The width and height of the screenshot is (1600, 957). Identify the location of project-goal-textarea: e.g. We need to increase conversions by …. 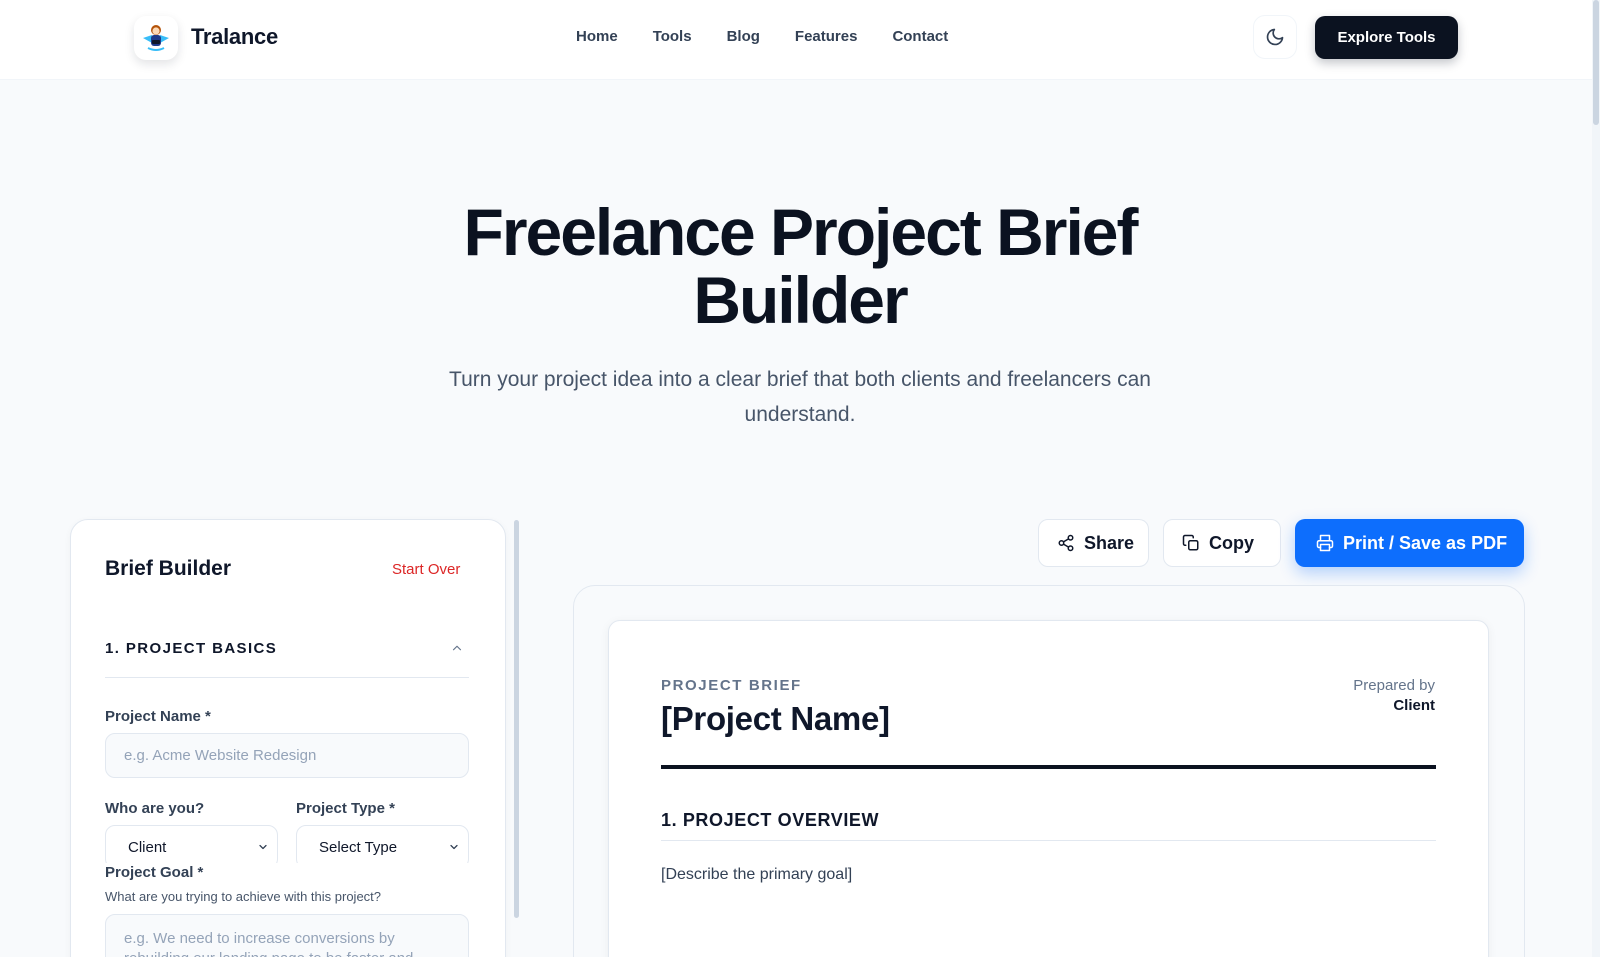
(287, 935).